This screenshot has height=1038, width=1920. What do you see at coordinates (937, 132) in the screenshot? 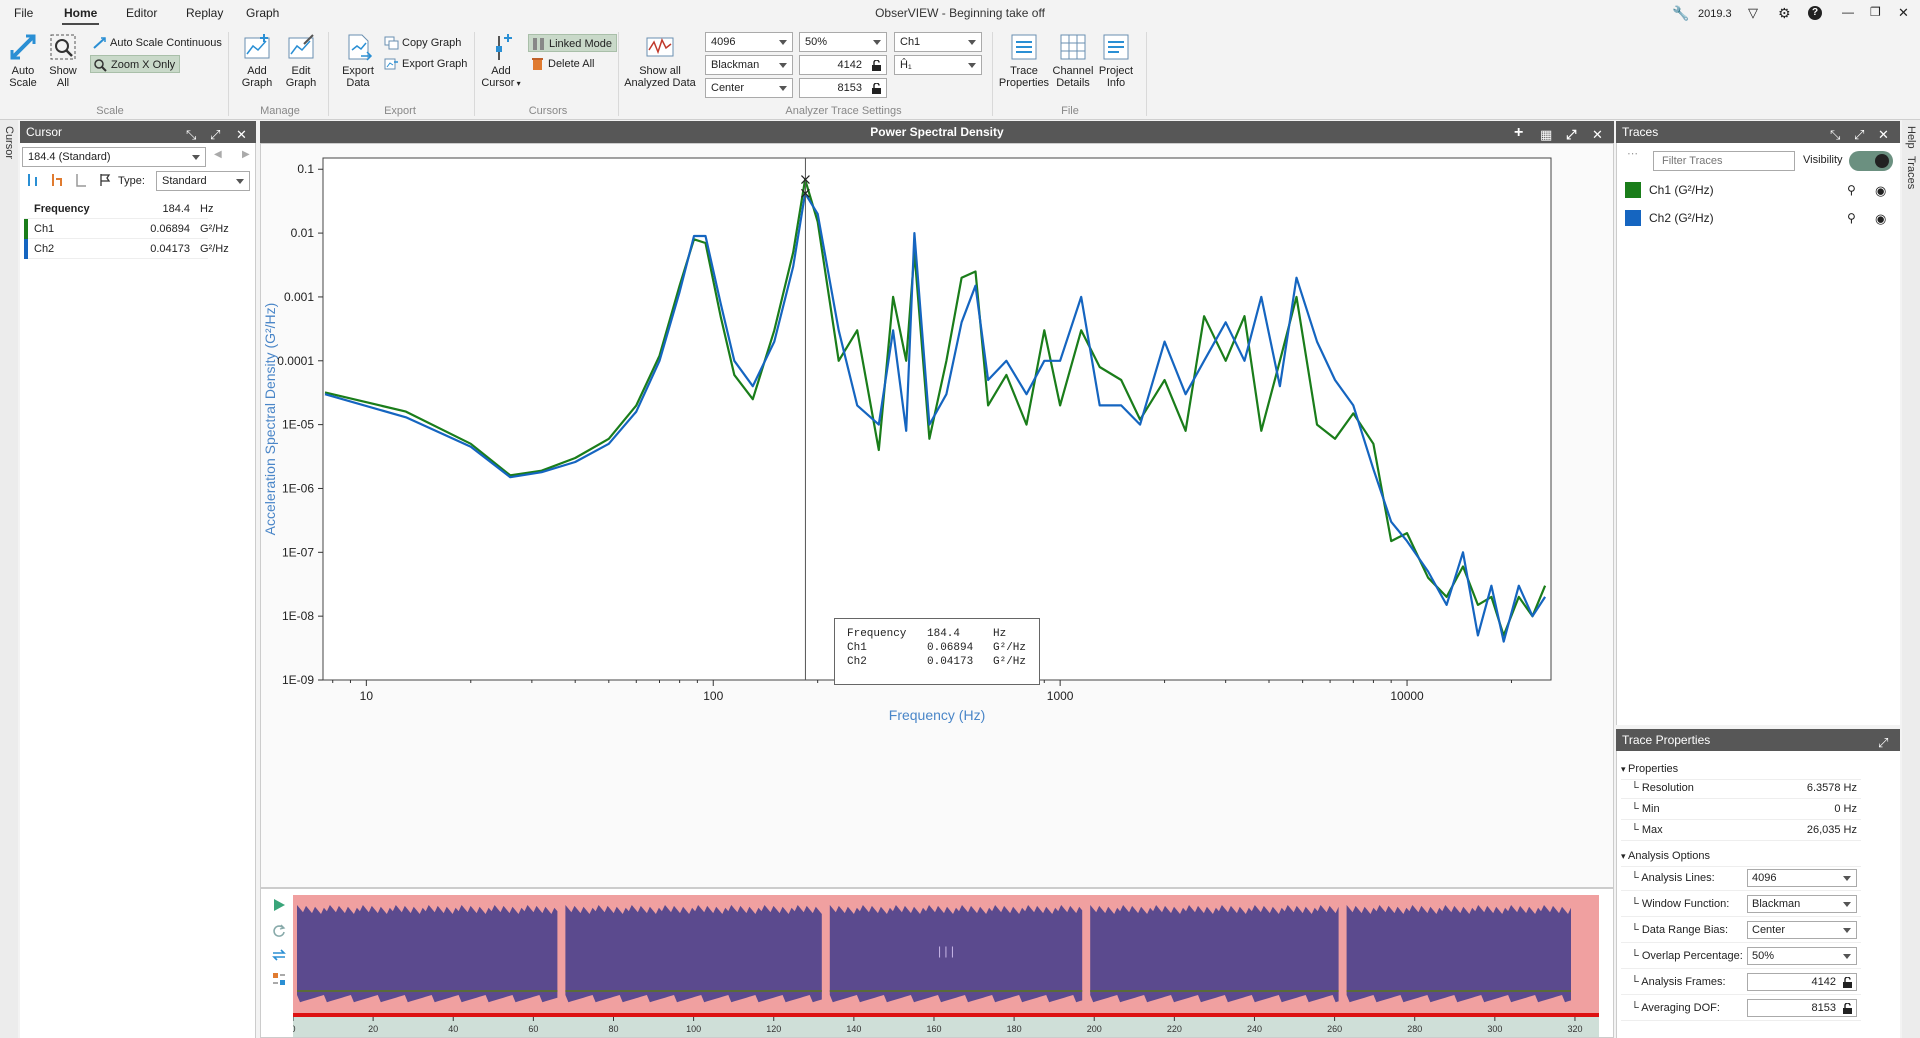
I see `graph-title: Power Spectral Density` at bounding box center [937, 132].